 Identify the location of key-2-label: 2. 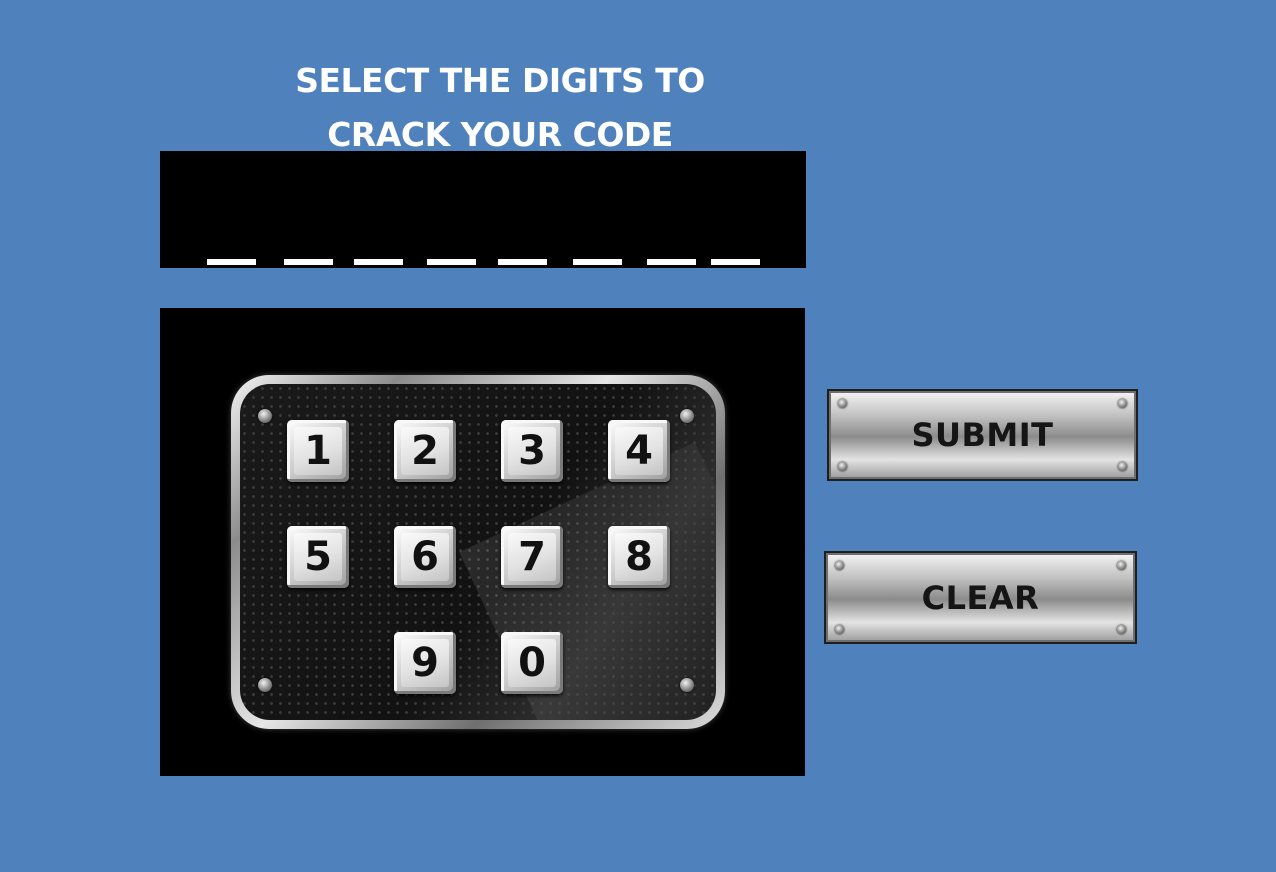
(425, 451).